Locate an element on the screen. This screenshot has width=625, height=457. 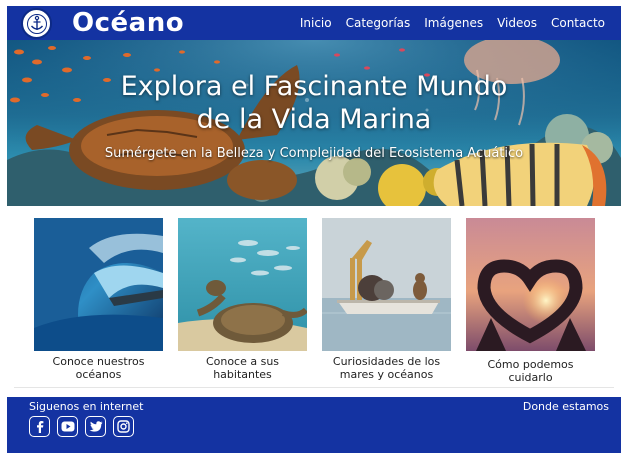
card-oceanos: Conoce nuestros océanos is located at coordinates (98, 299).